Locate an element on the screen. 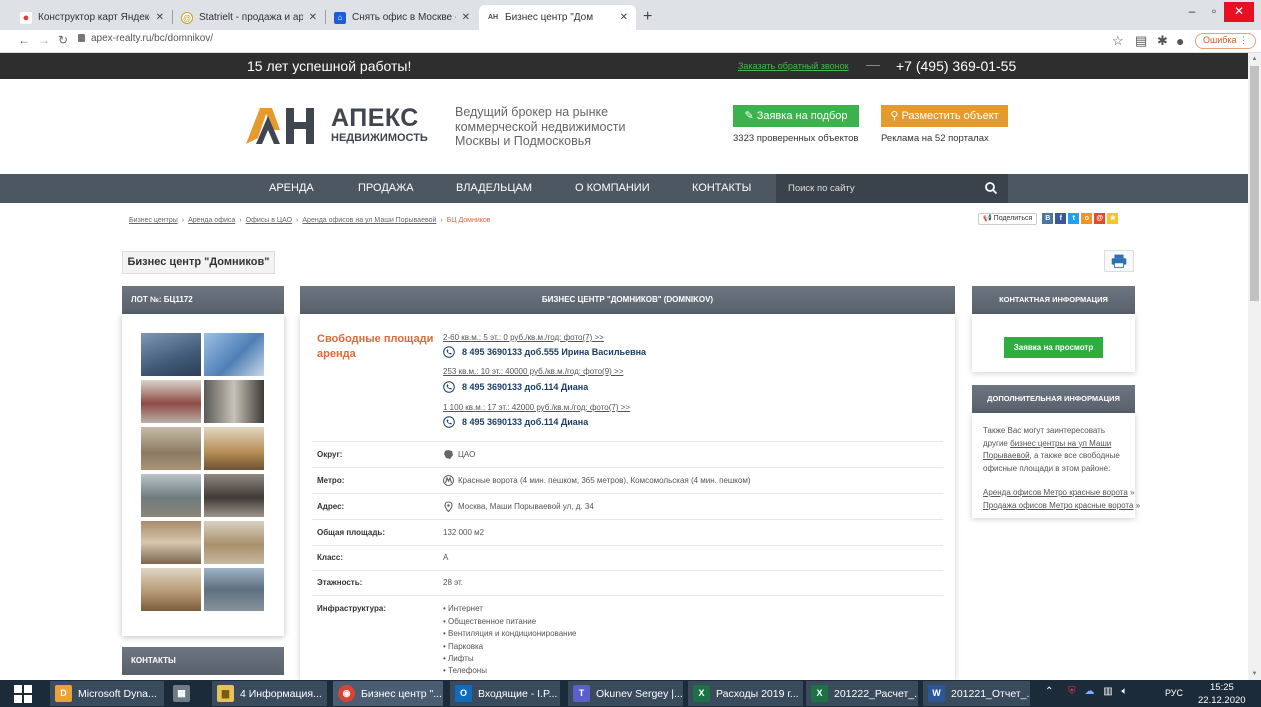 The height and width of the screenshot is (707, 1261). tray-chevron-icon: ⌃ is located at coordinates (1049, 691).